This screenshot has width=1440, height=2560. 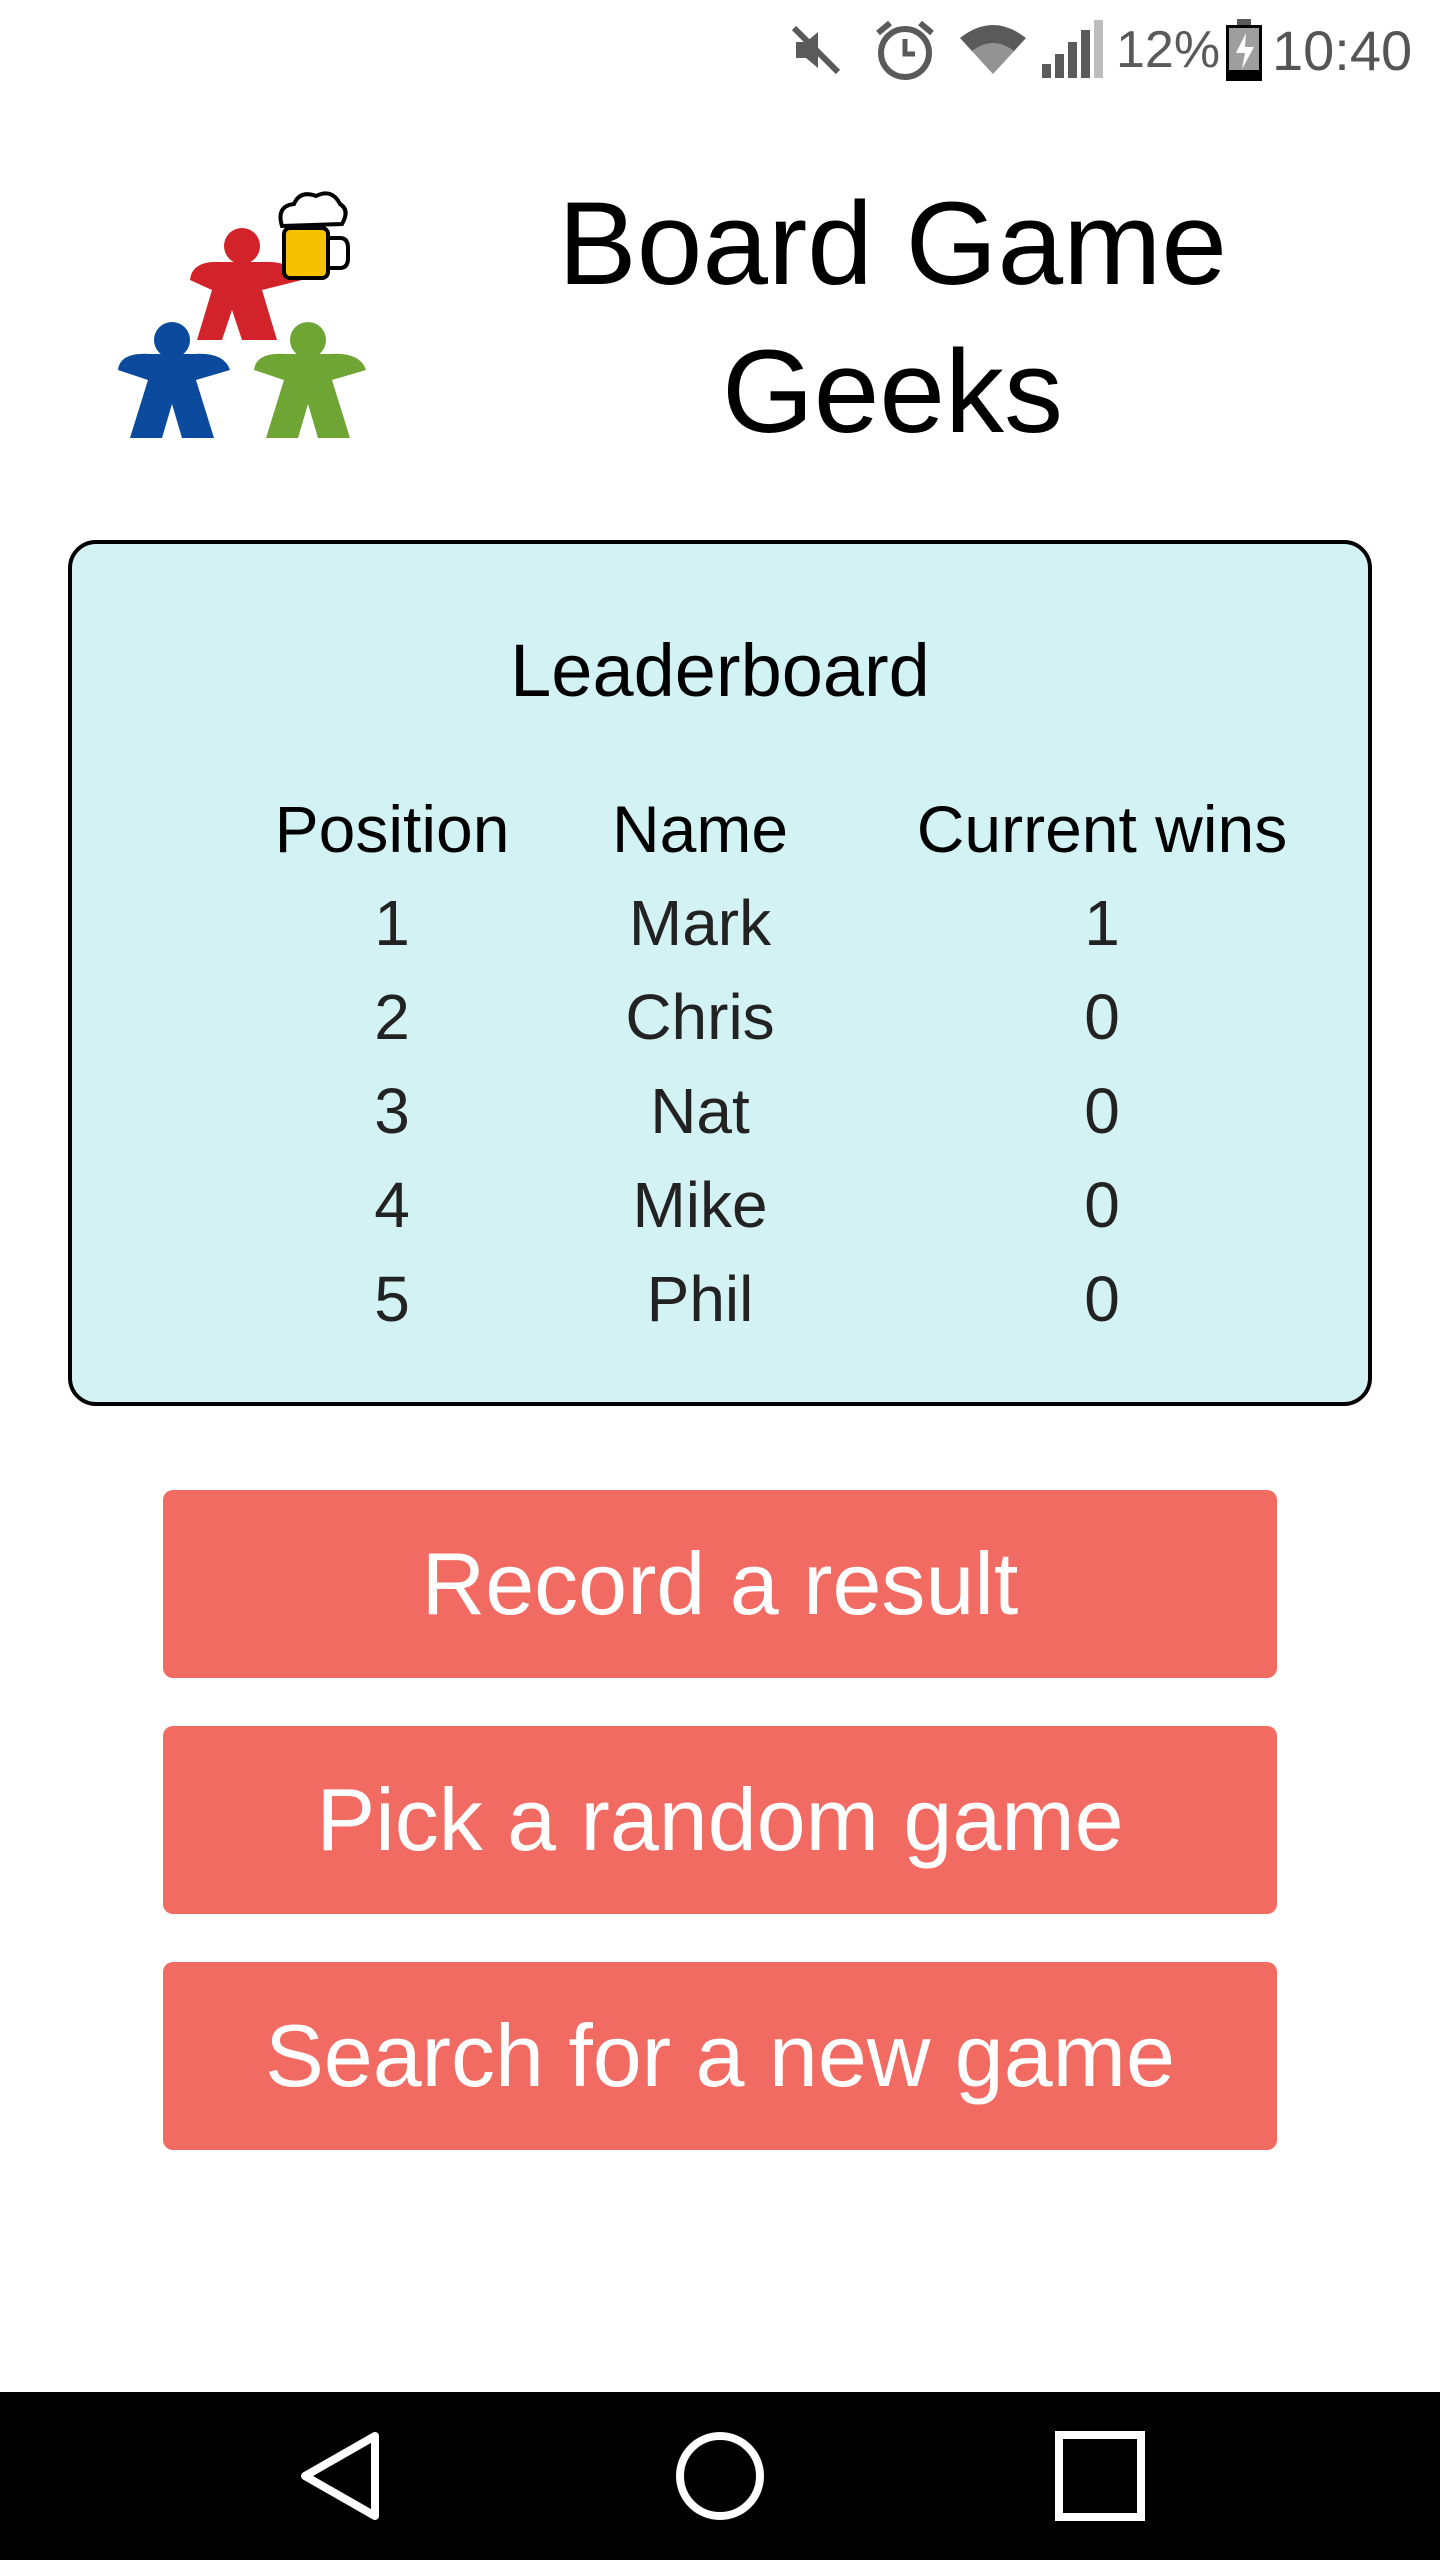 I want to click on mute-icon, so click(x=816, y=50).